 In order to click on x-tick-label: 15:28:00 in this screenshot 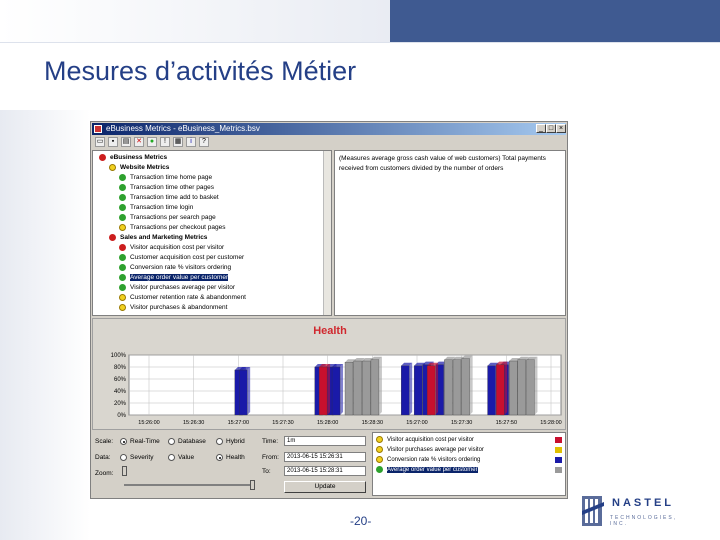, I will do `click(550, 423)`.